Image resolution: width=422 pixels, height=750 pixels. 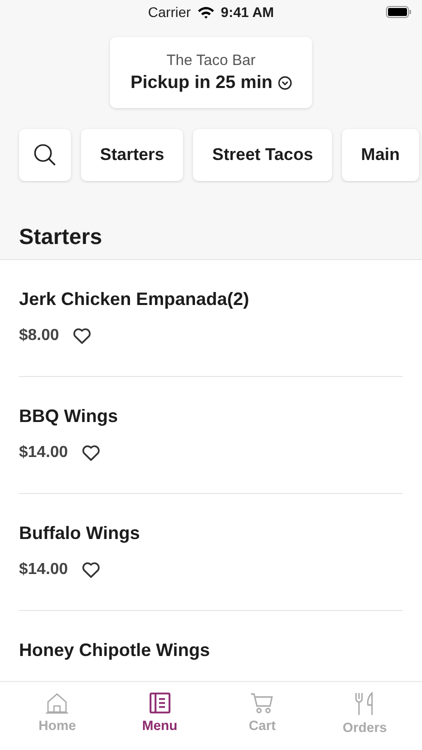 I want to click on item-price: $8.00, so click(x=39, y=336).